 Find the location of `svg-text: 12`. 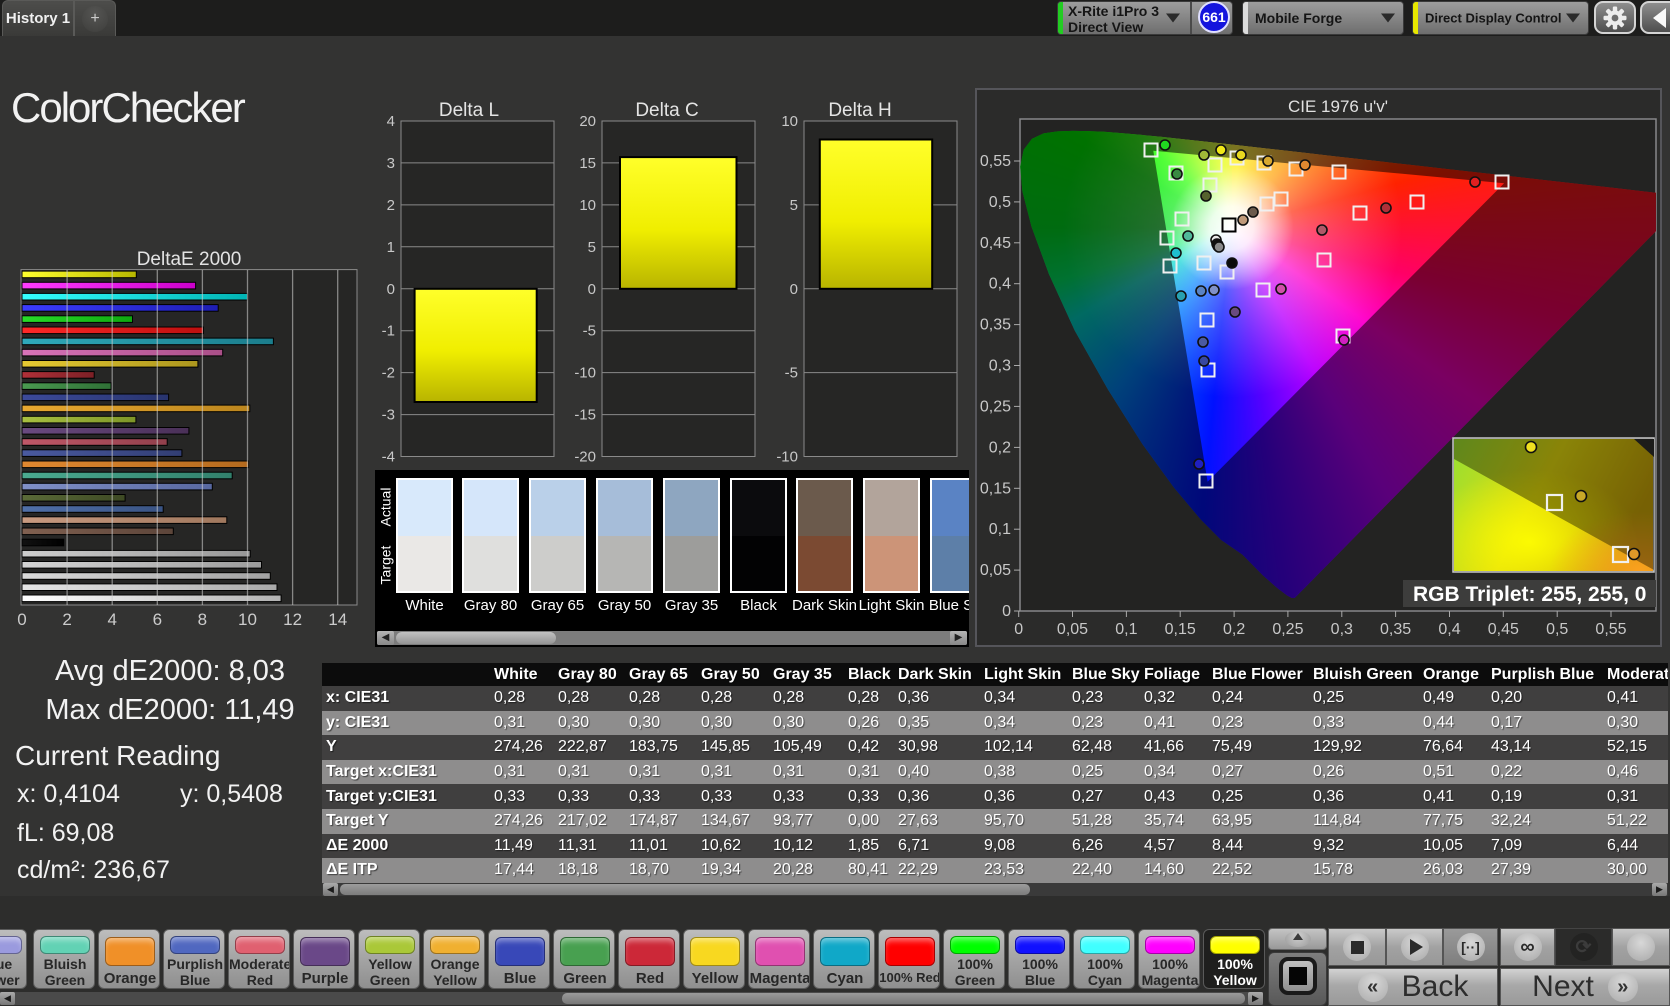

svg-text: 12 is located at coordinates (292, 619).